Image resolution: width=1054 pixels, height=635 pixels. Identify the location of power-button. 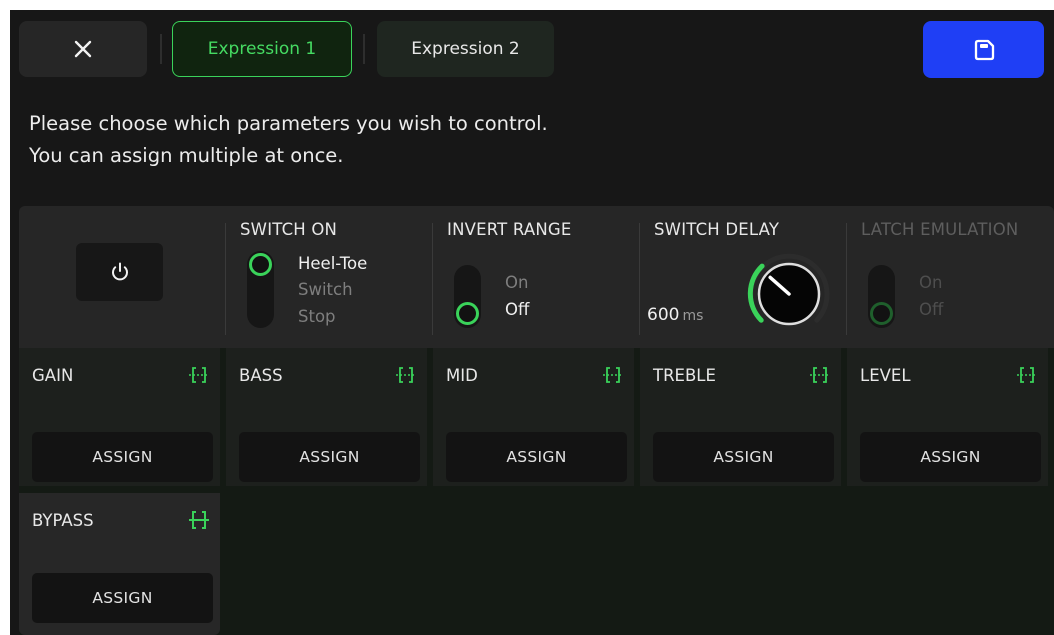
(119, 272).